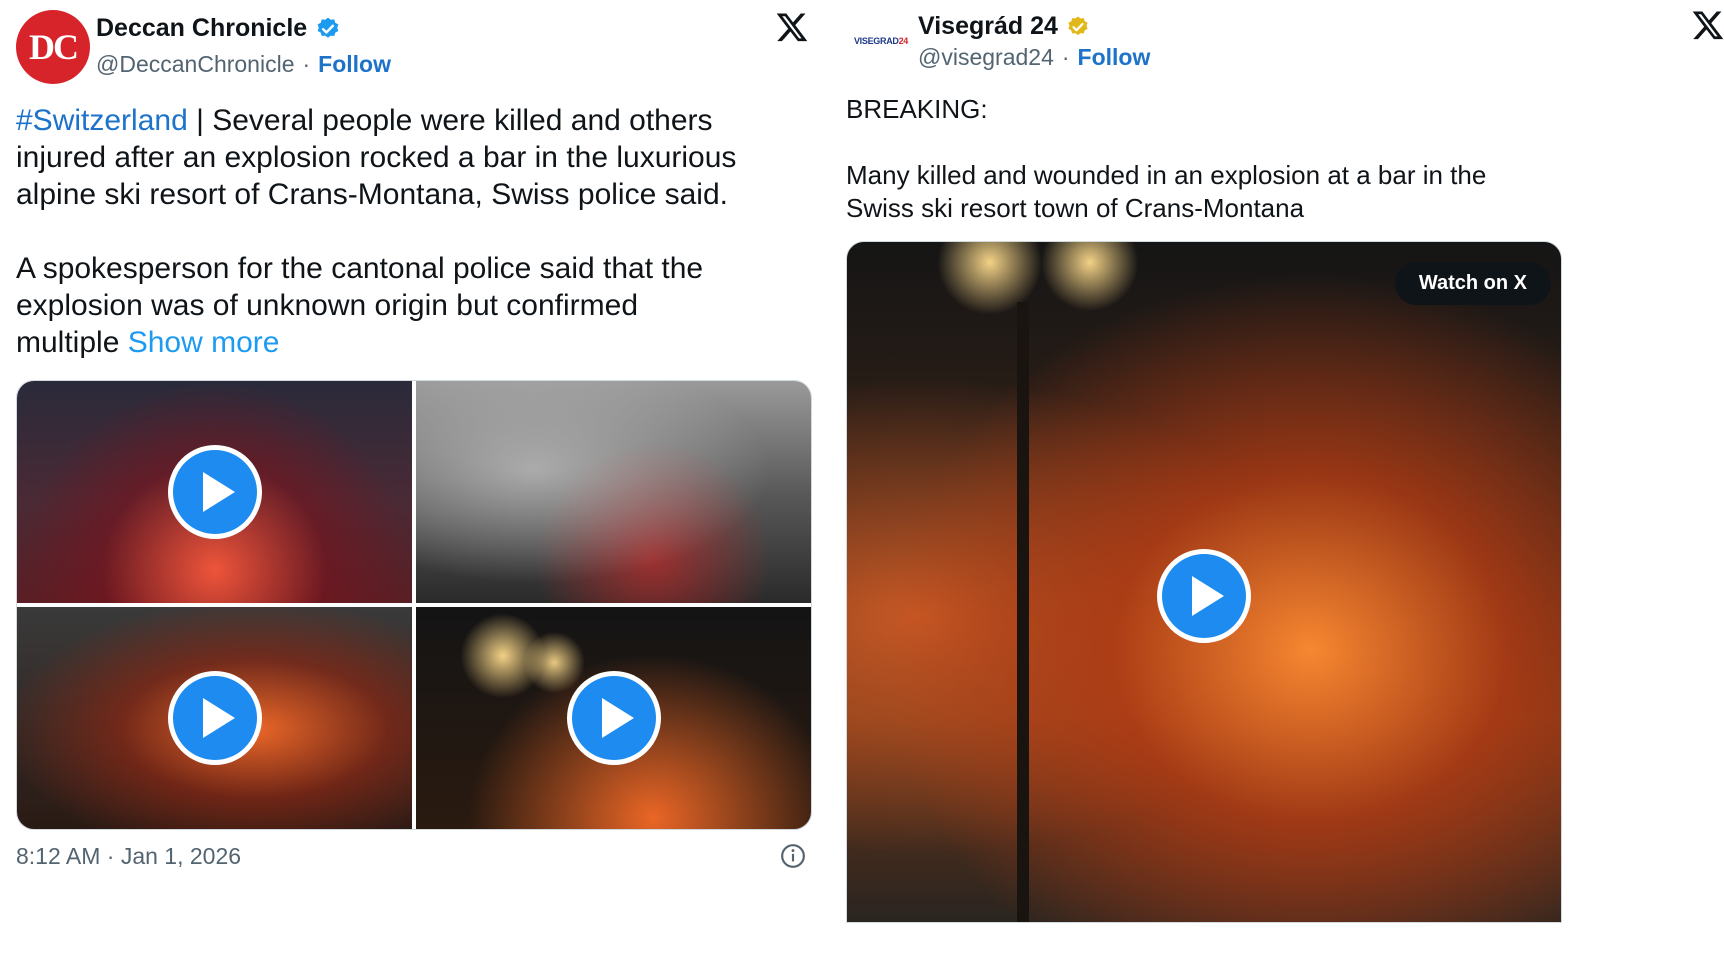  What do you see at coordinates (1023, 612) in the screenshot?
I see `lamp-post` at bounding box center [1023, 612].